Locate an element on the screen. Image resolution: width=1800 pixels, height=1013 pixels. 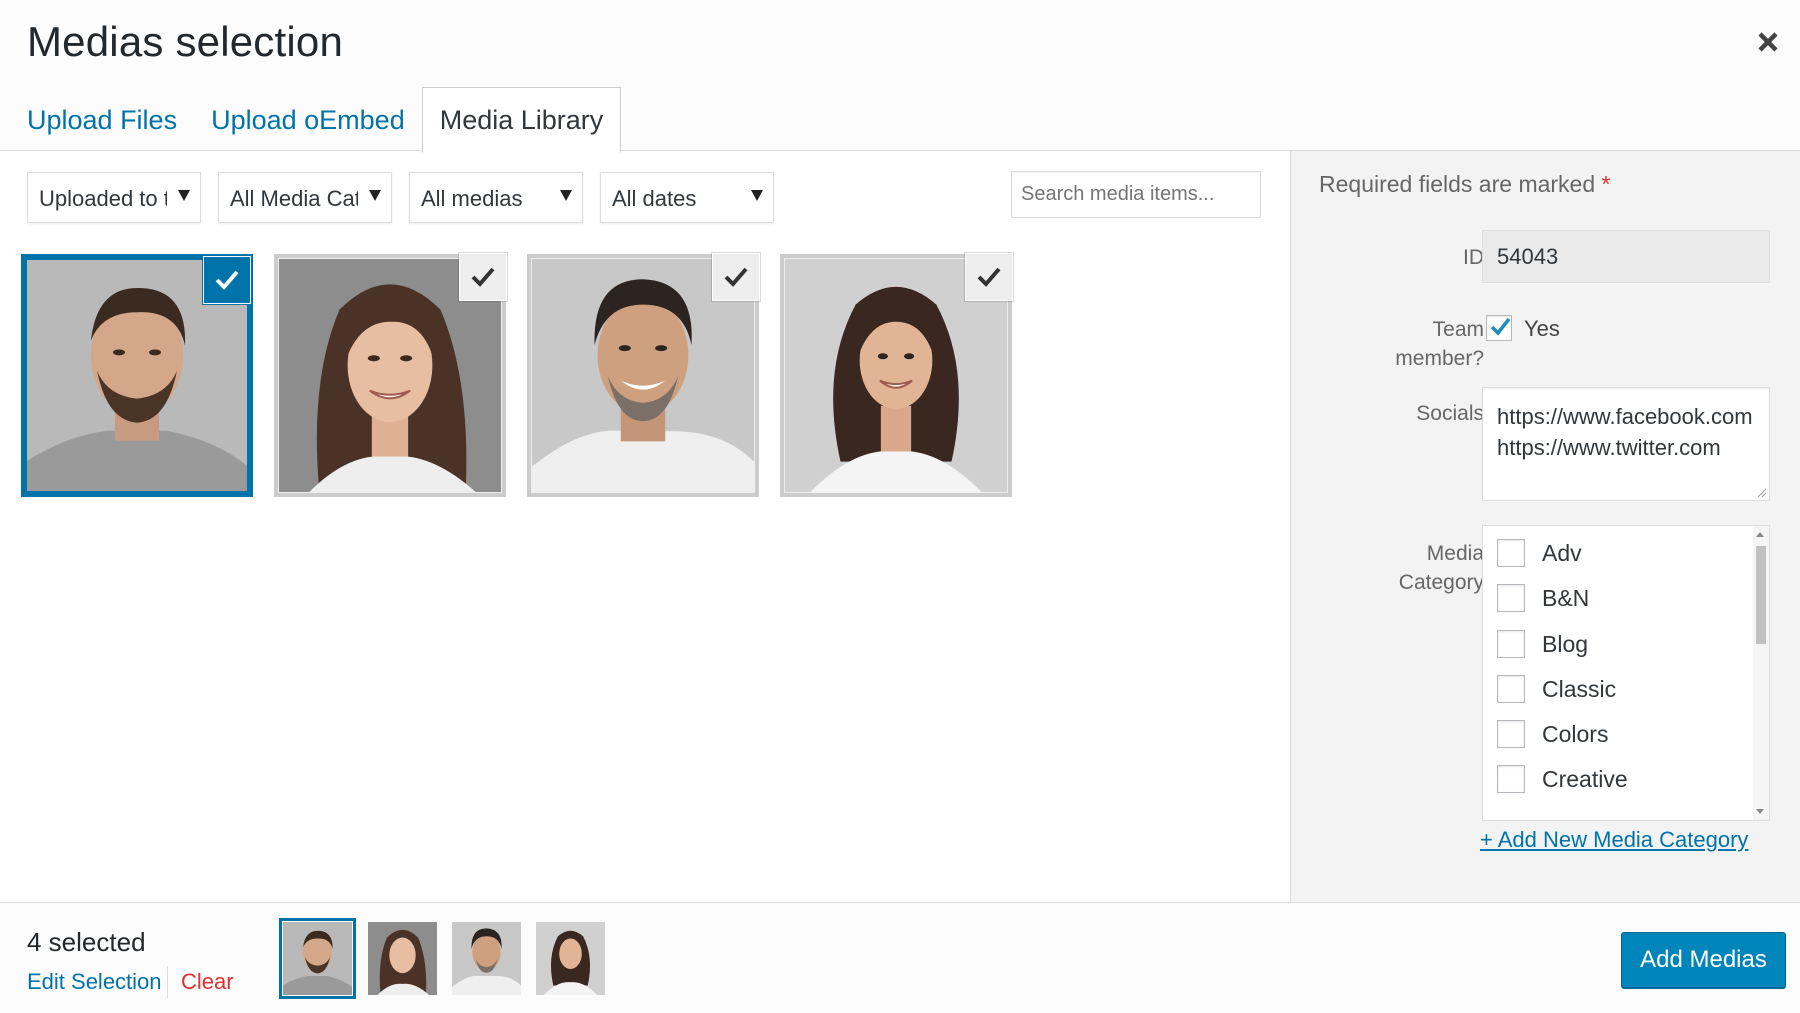
category-item-classic: Classic is located at coordinates (1556, 689).